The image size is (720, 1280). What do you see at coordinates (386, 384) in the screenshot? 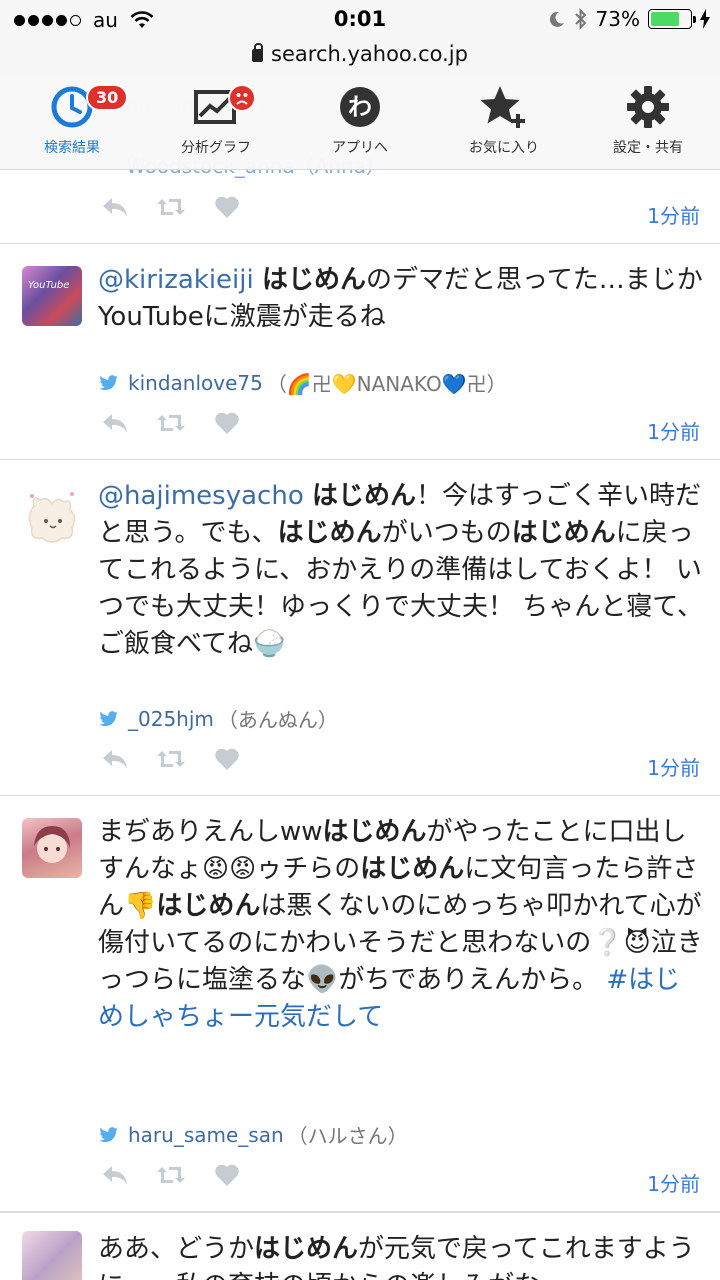
I see `display-name: （🌈卍💛NANAKO💙卍）` at bounding box center [386, 384].